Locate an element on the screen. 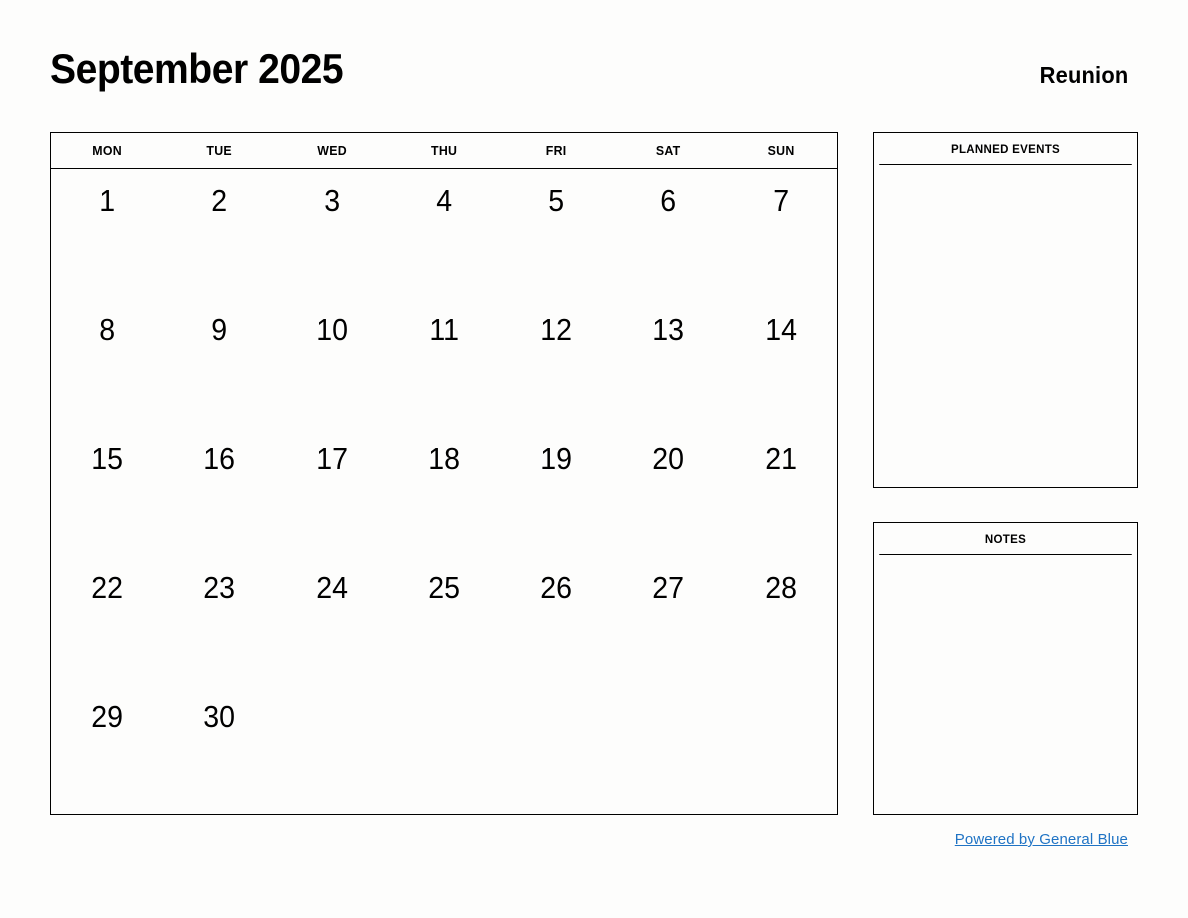 Image resolution: width=1188 pixels, height=918 pixels. footer: Powered by General Blue is located at coordinates (1000, 840).